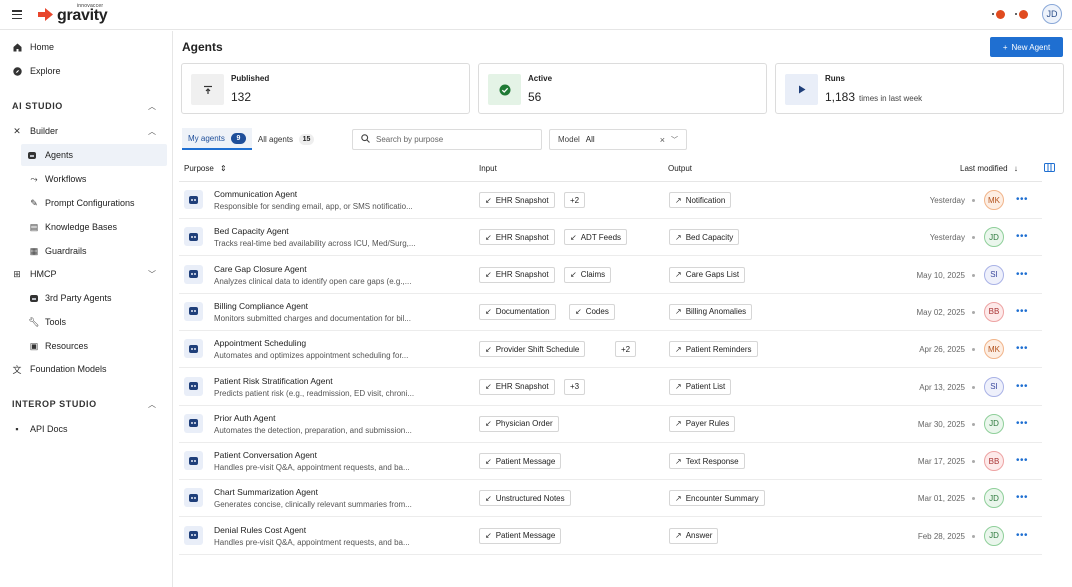 The image size is (1072, 587). I want to click on arrow-out-icon: ↗, so click(678, 386).